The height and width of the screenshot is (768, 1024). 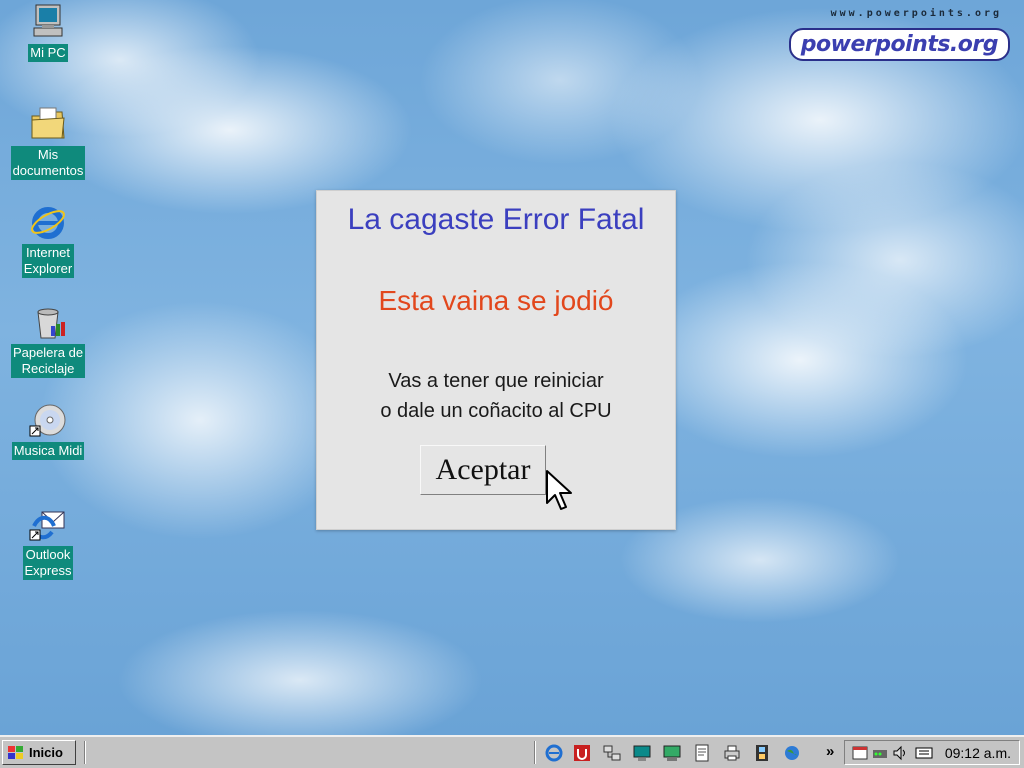 I want to click on start-button: Inicio, so click(x=39, y=752).